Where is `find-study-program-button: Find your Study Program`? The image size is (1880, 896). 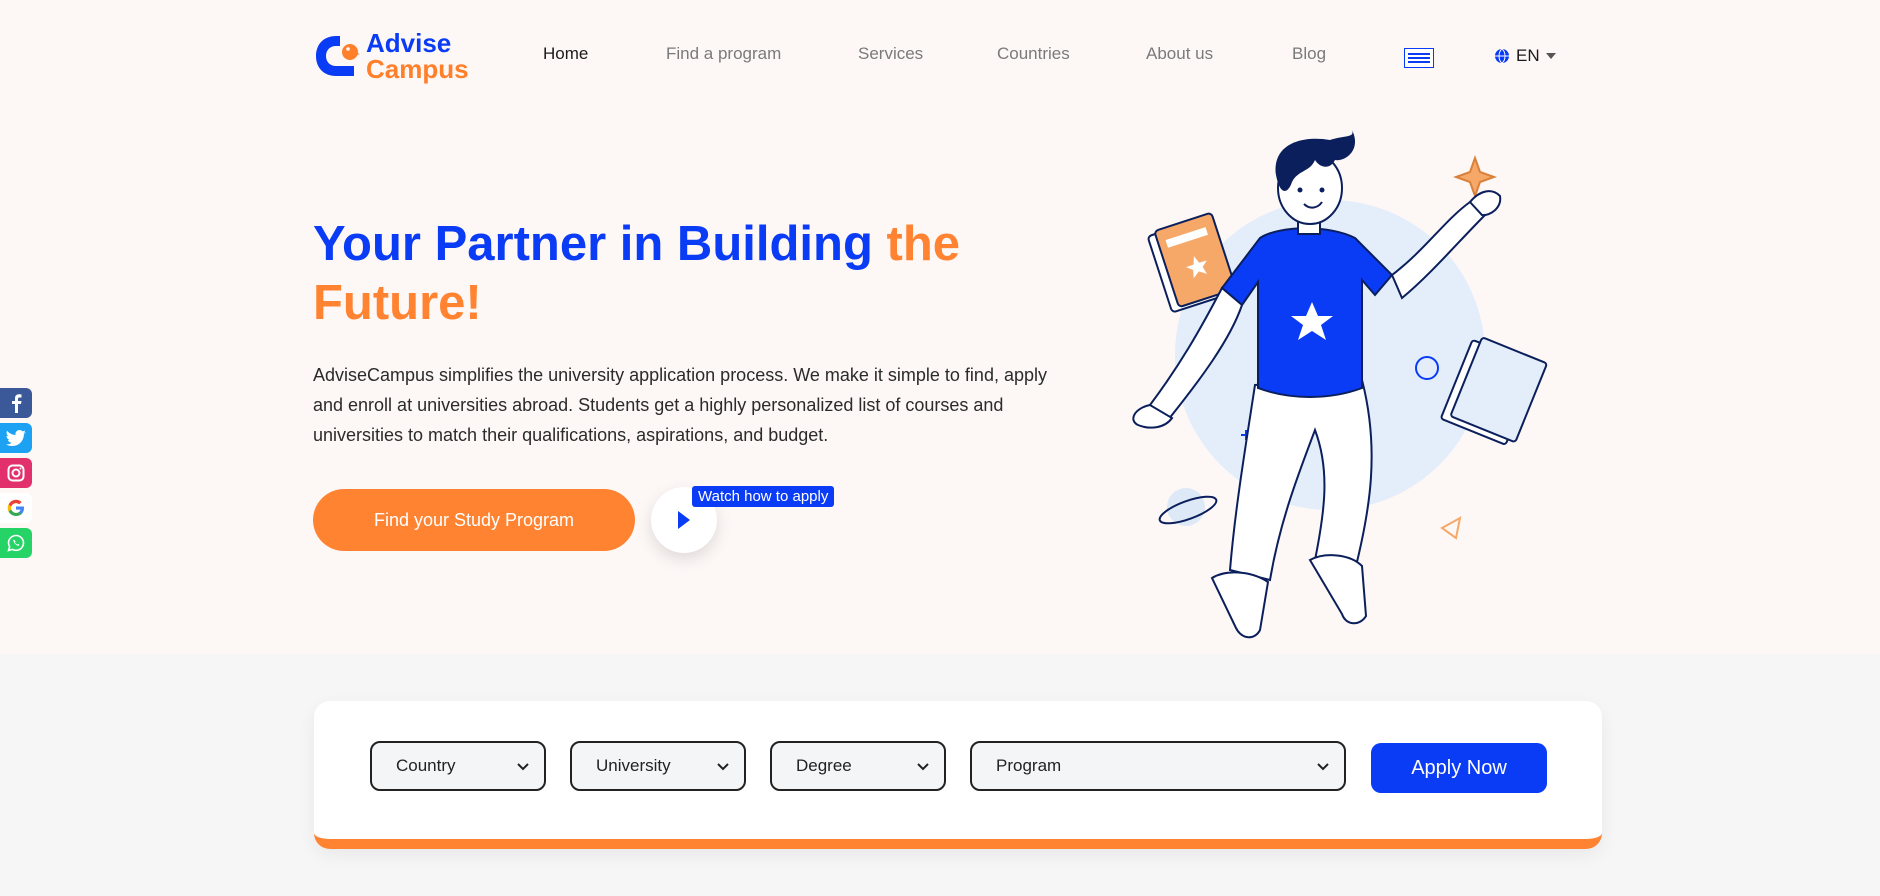
find-study-program-button: Find your Study Program is located at coordinates (474, 520).